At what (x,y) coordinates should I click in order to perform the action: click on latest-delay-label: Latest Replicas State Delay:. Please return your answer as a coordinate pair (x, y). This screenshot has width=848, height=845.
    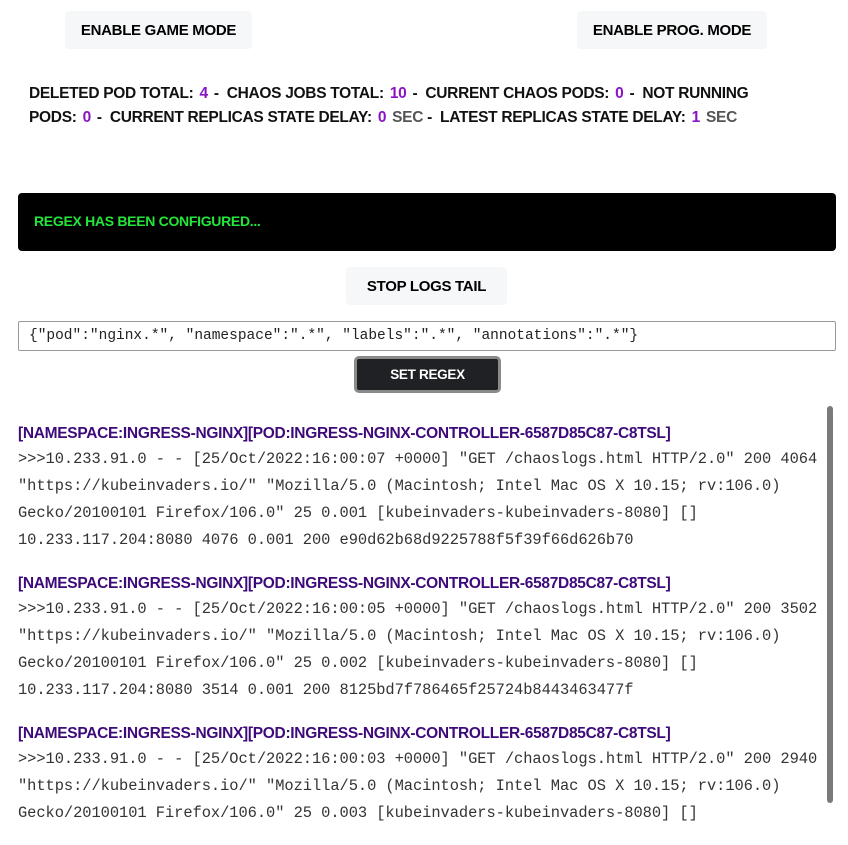
    Looking at the image, I should click on (563, 117).